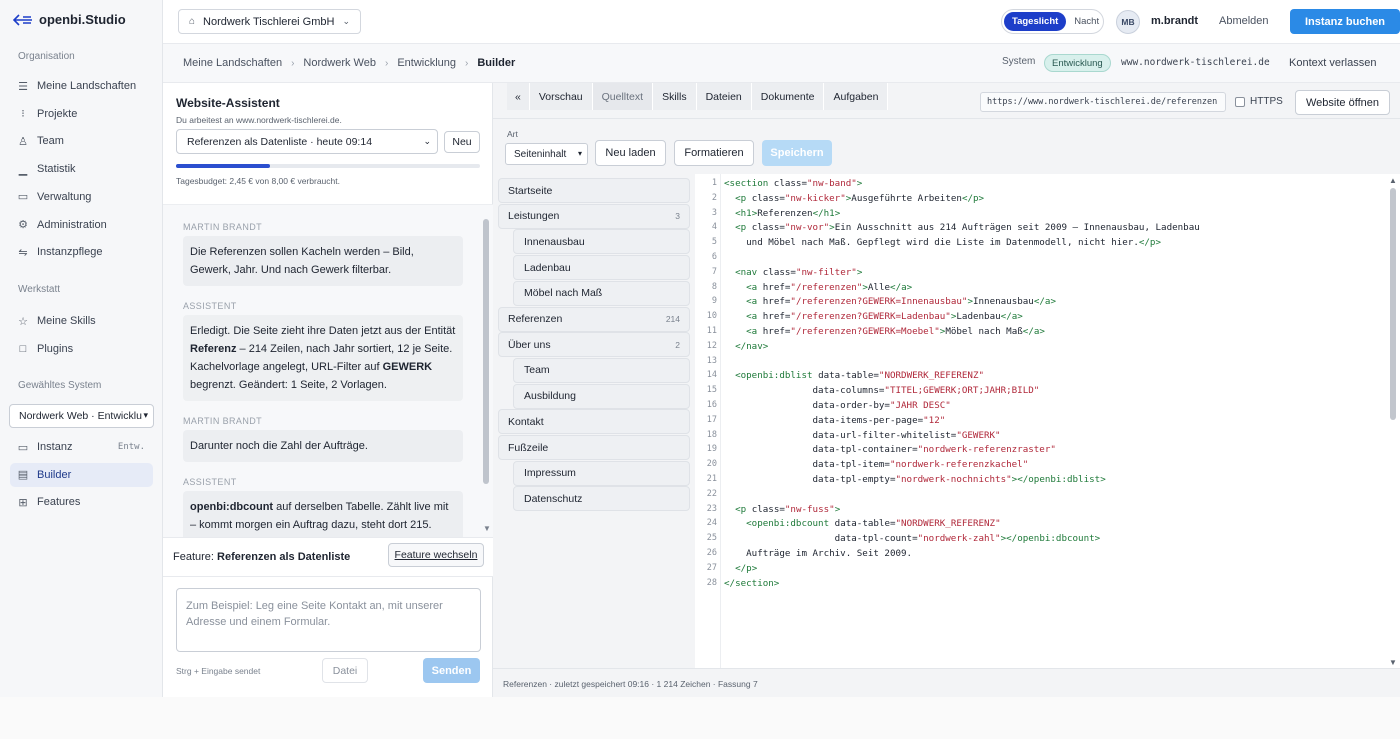 The height and width of the screenshot is (739, 1400). I want to click on line-number: 26, so click(711, 553).